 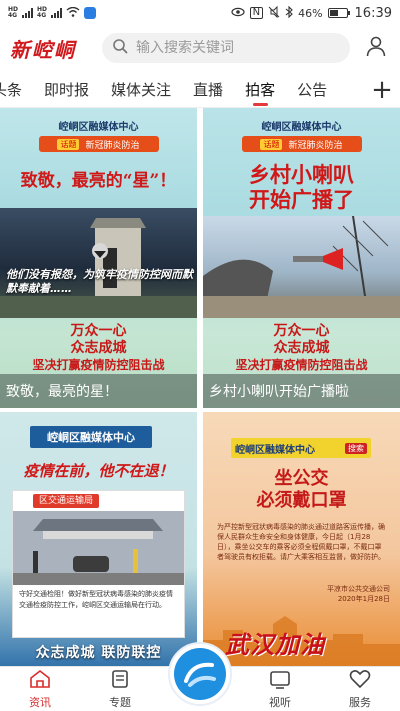 What do you see at coordinates (360, 680) in the screenshot?
I see `heart-icon` at bounding box center [360, 680].